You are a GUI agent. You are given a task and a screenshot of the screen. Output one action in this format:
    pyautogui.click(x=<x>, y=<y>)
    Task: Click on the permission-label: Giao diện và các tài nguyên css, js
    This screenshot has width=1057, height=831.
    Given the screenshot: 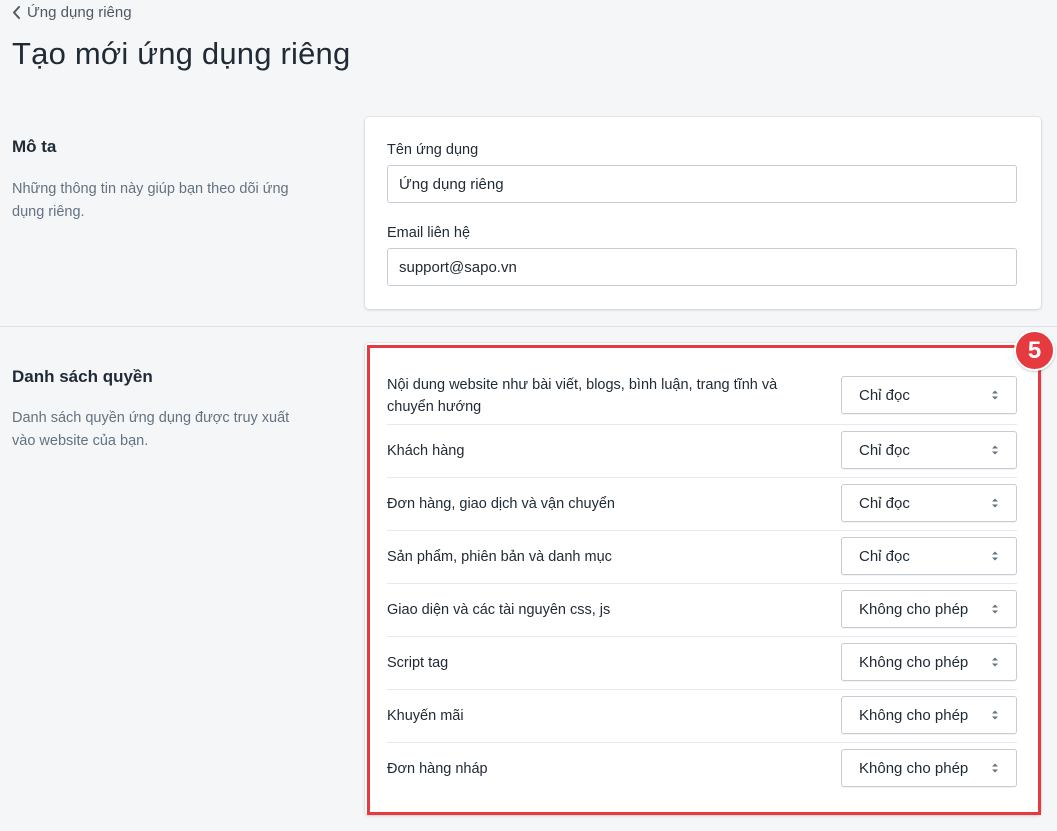 What is the action you would take?
    pyautogui.click(x=499, y=610)
    